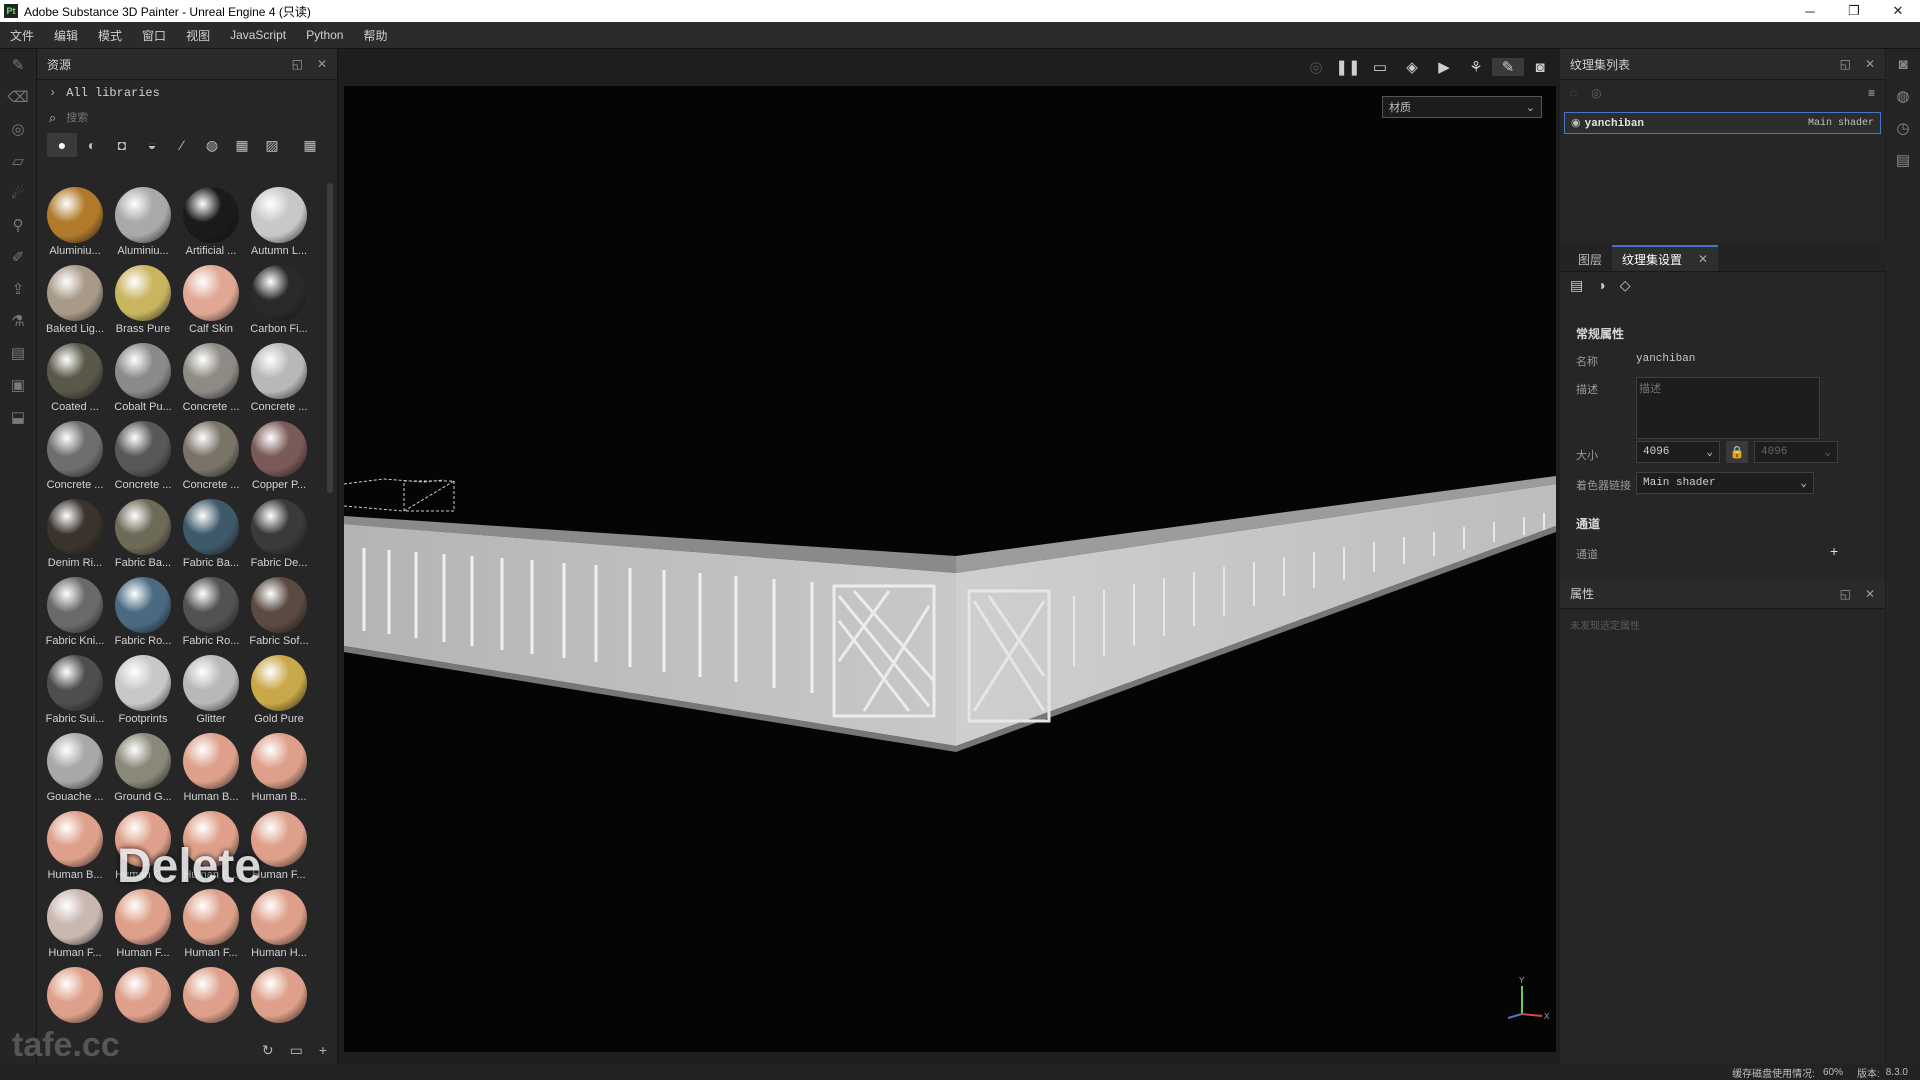 The image size is (1920, 1080). What do you see at coordinates (1898, 11) in the screenshot?
I see `close-icon: ✕` at bounding box center [1898, 11].